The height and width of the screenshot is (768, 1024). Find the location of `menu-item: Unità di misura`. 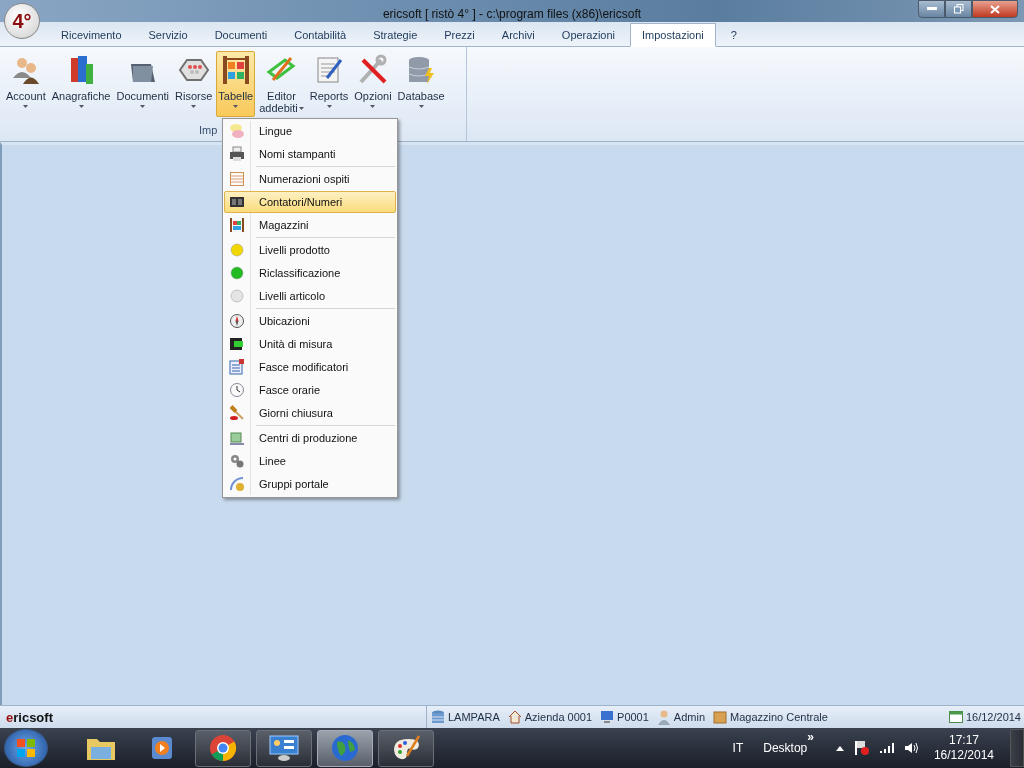

menu-item: Unità di misura is located at coordinates (310, 344).